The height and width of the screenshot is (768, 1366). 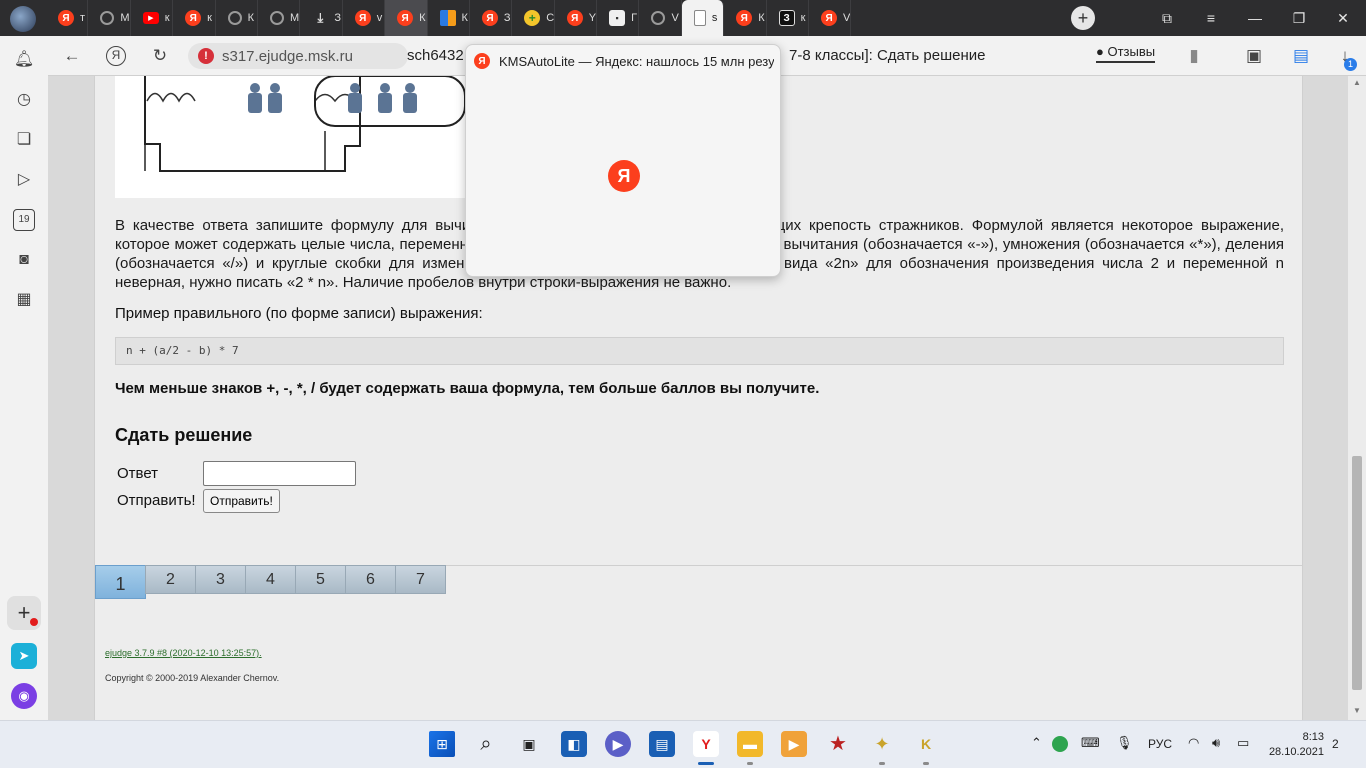 What do you see at coordinates (420, 579) in the screenshot?
I see `pager-item-7: 7` at bounding box center [420, 579].